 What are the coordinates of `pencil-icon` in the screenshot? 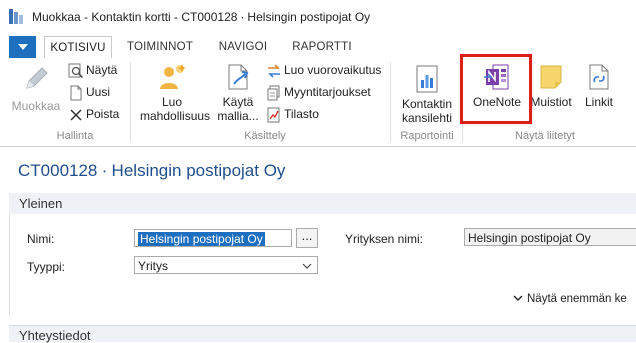 It's located at (37, 78).